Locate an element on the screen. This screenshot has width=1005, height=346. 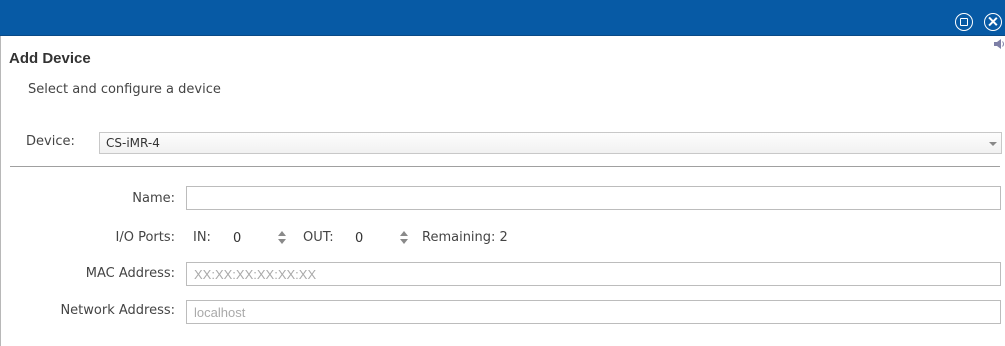
out-label: OUT: is located at coordinates (318, 237).